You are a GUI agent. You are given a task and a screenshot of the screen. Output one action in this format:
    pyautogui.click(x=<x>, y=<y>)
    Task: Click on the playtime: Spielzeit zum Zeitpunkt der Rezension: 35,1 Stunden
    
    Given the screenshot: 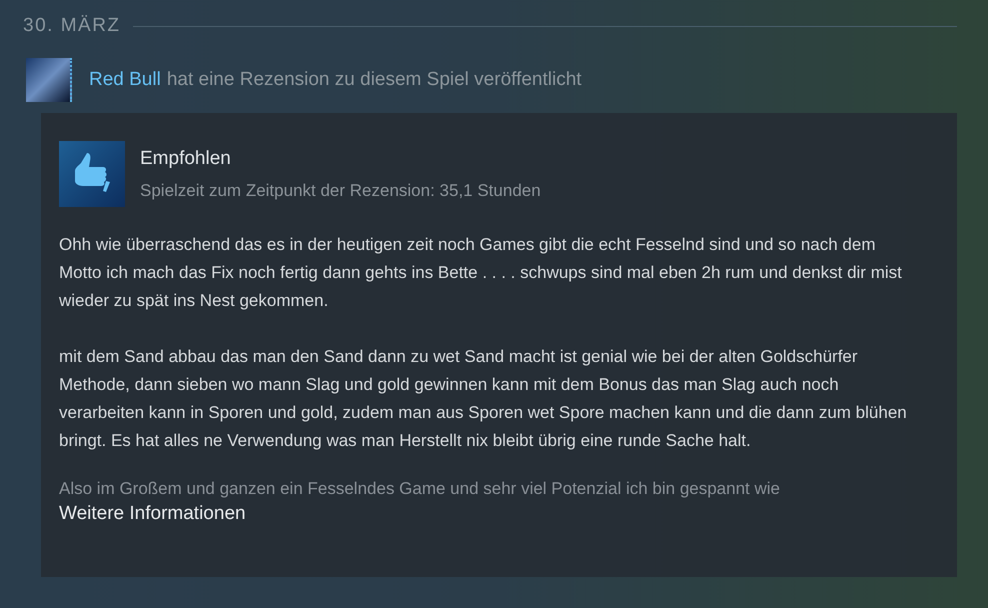 What is the action you would take?
    pyautogui.click(x=340, y=191)
    